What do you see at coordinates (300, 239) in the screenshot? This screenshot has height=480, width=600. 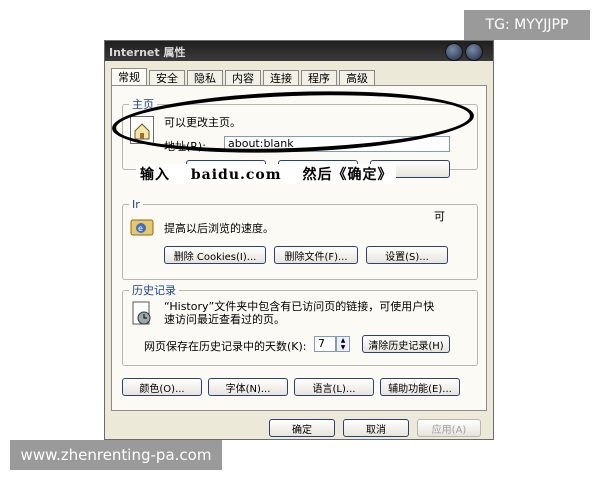 I see `temp-files-group: Ir` at bounding box center [300, 239].